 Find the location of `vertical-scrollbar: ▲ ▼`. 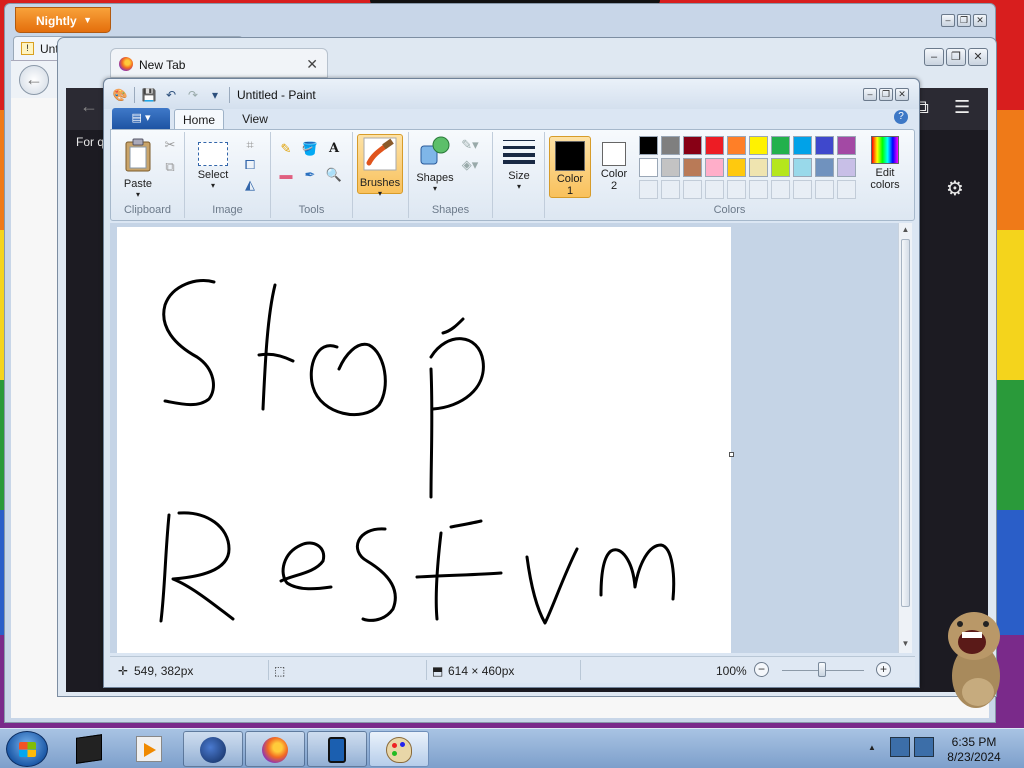

vertical-scrollbar: ▲ ▼ is located at coordinates (905, 438).